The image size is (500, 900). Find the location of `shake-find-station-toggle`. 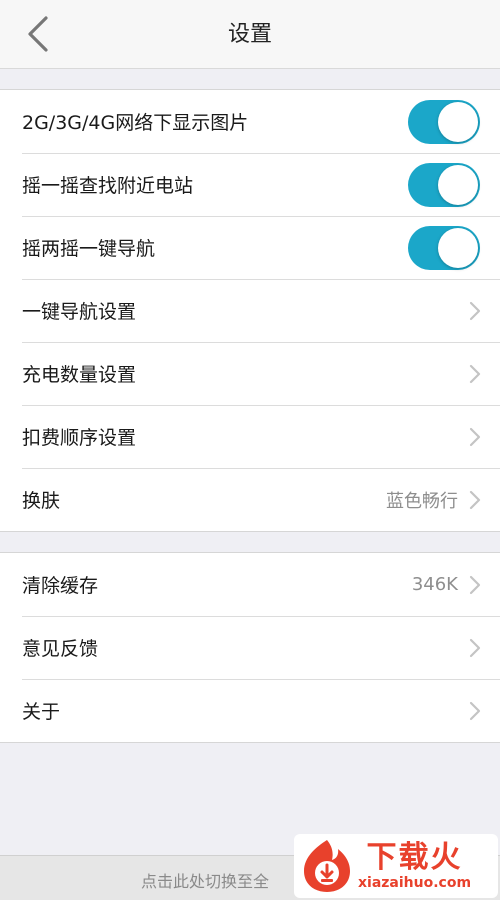

shake-find-station-toggle is located at coordinates (444, 184).